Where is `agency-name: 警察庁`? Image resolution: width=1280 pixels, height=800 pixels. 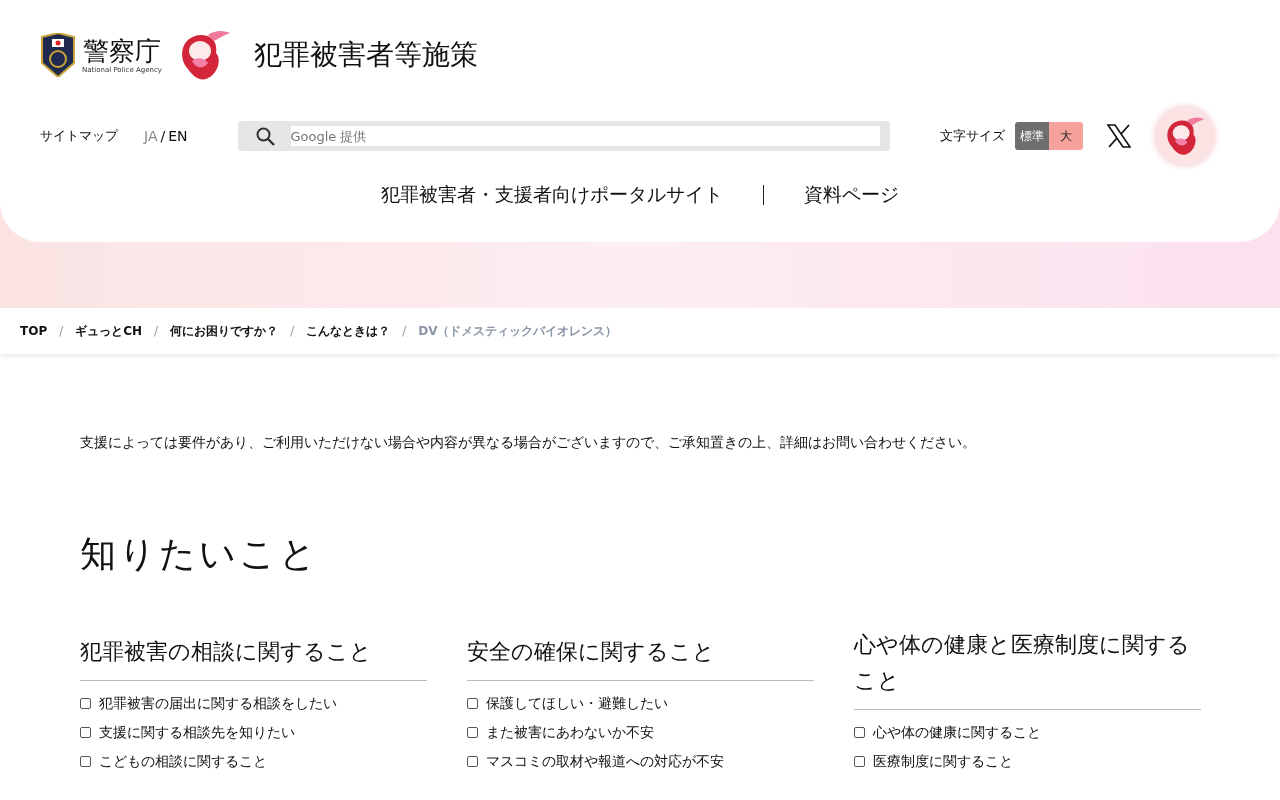 agency-name: 警察庁 is located at coordinates (121, 51).